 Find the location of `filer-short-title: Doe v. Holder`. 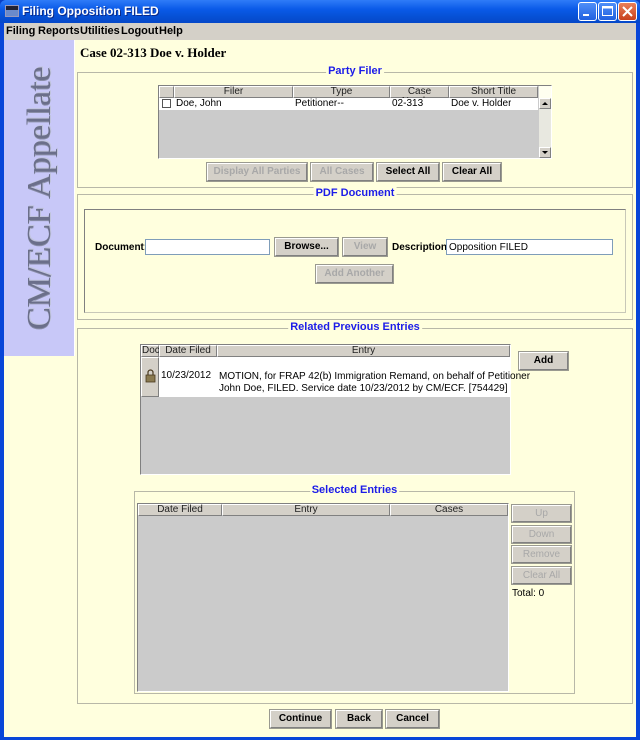

filer-short-title: Doe v. Holder is located at coordinates (481, 103).